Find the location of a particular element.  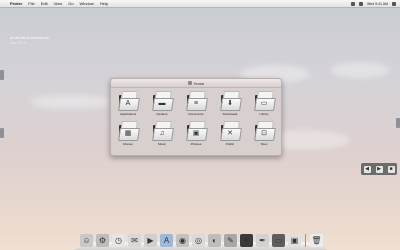

folder-icon: ▬ is located at coordinates (162, 100).